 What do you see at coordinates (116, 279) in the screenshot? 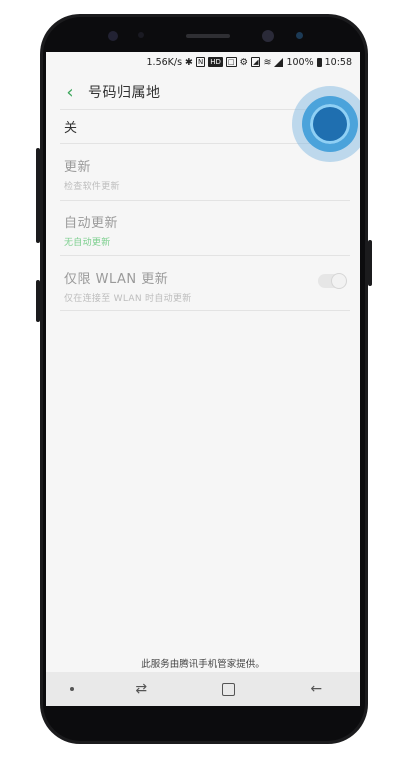
I see `setting-title: 仅限 WLAN 更新` at bounding box center [116, 279].